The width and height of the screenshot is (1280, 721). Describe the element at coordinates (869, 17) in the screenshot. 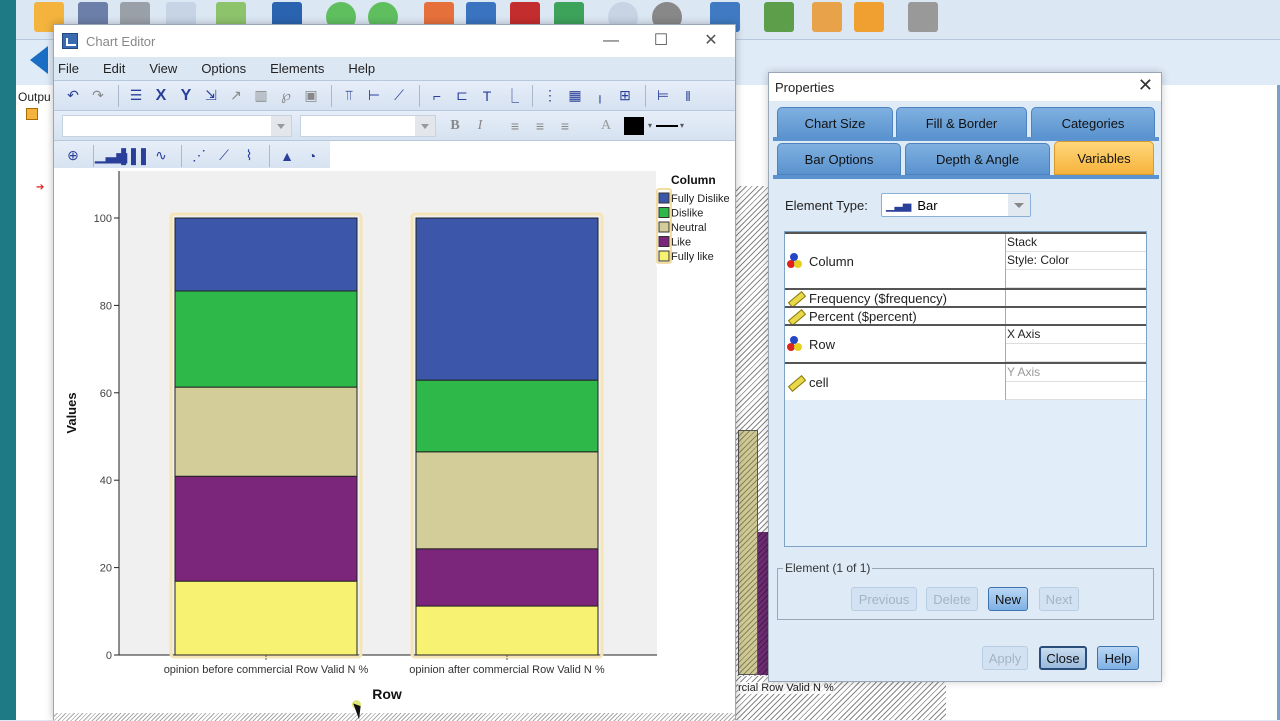

I see `script-icon` at that location.